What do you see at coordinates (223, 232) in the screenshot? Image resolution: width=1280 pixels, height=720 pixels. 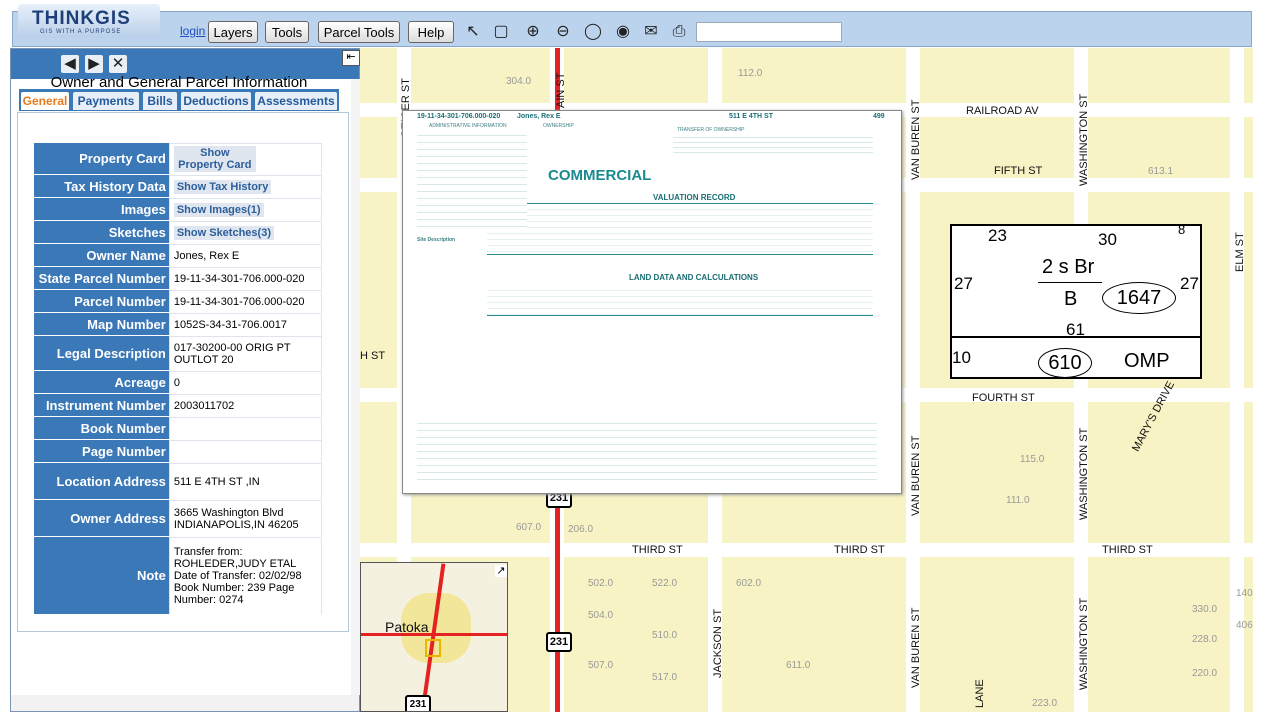 I see `show-sketches-button: Show Sketches(3)` at bounding box center [223, 232].